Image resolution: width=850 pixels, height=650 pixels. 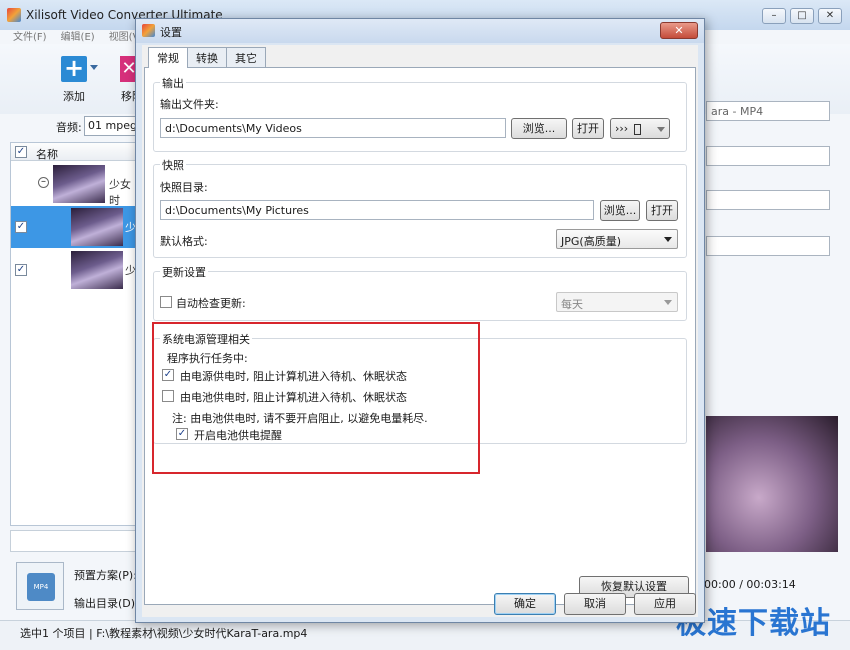 I want to click on list-item-title: 少女时, so click(x=120, y=192).